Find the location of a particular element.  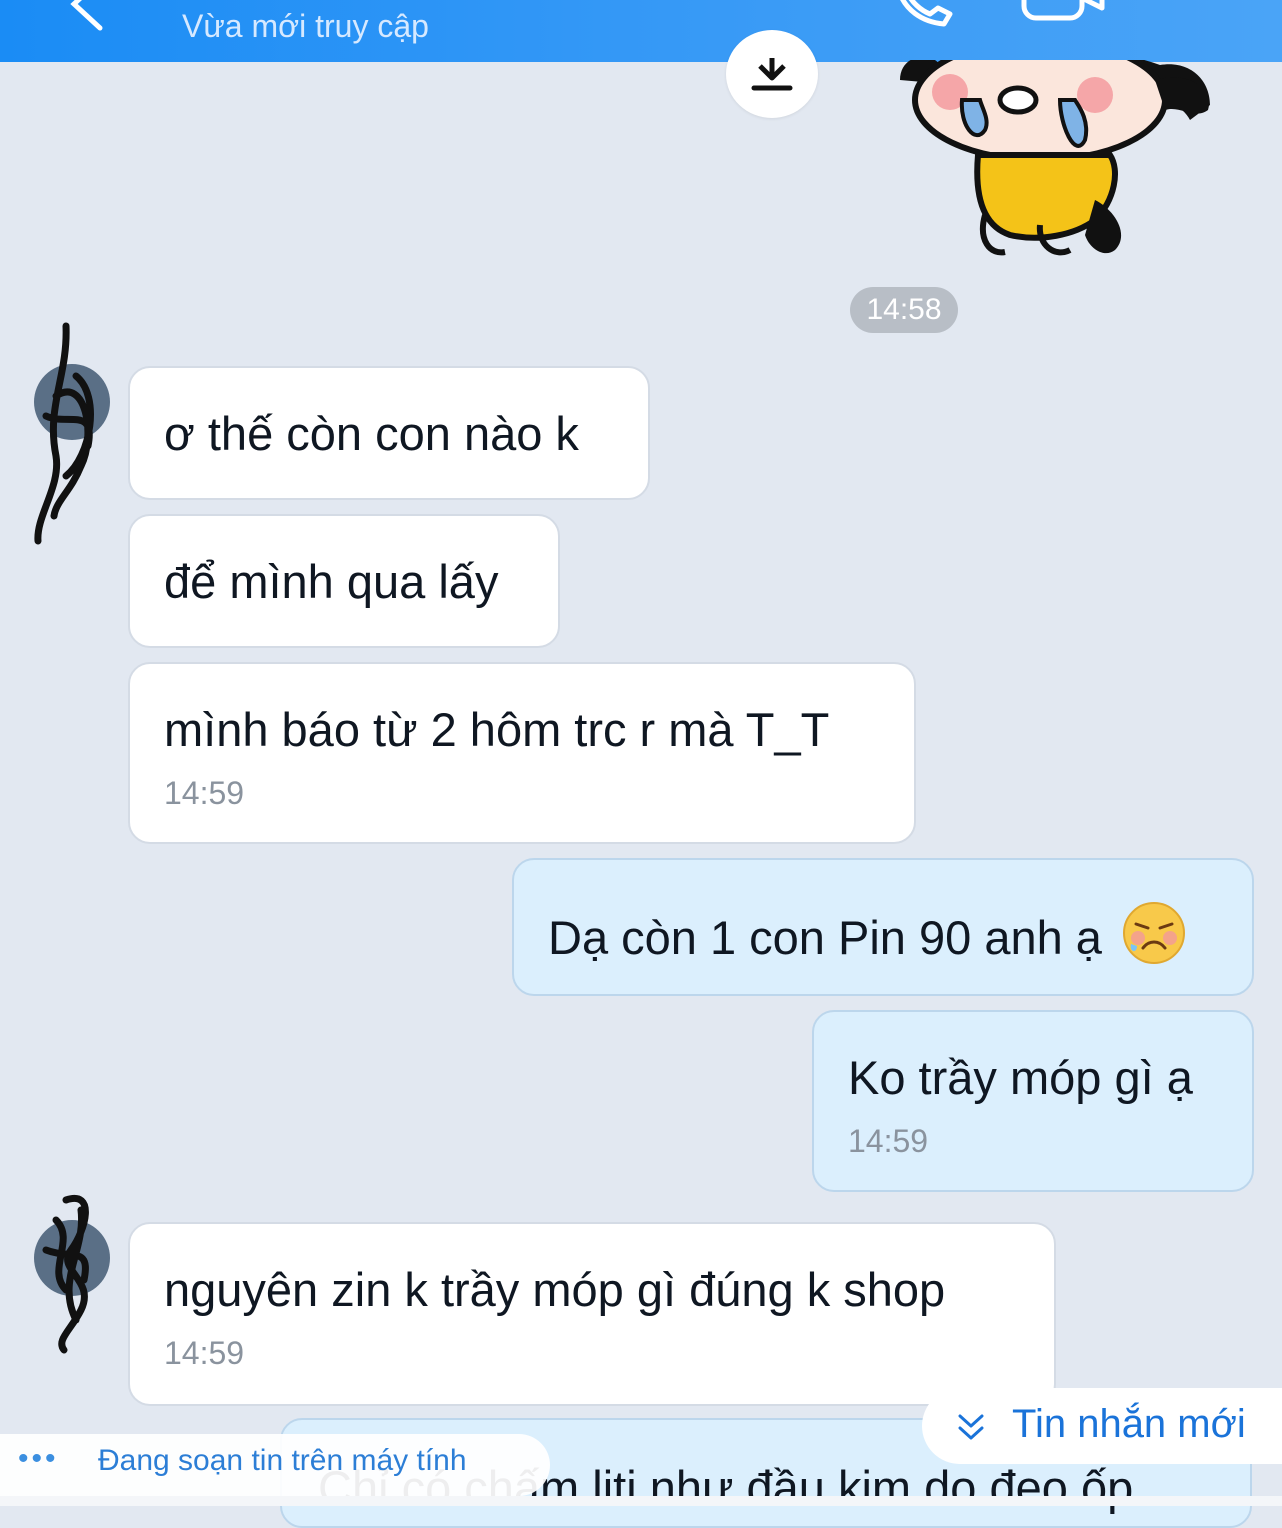

menu-icon is located at coordinates (1200, 12).